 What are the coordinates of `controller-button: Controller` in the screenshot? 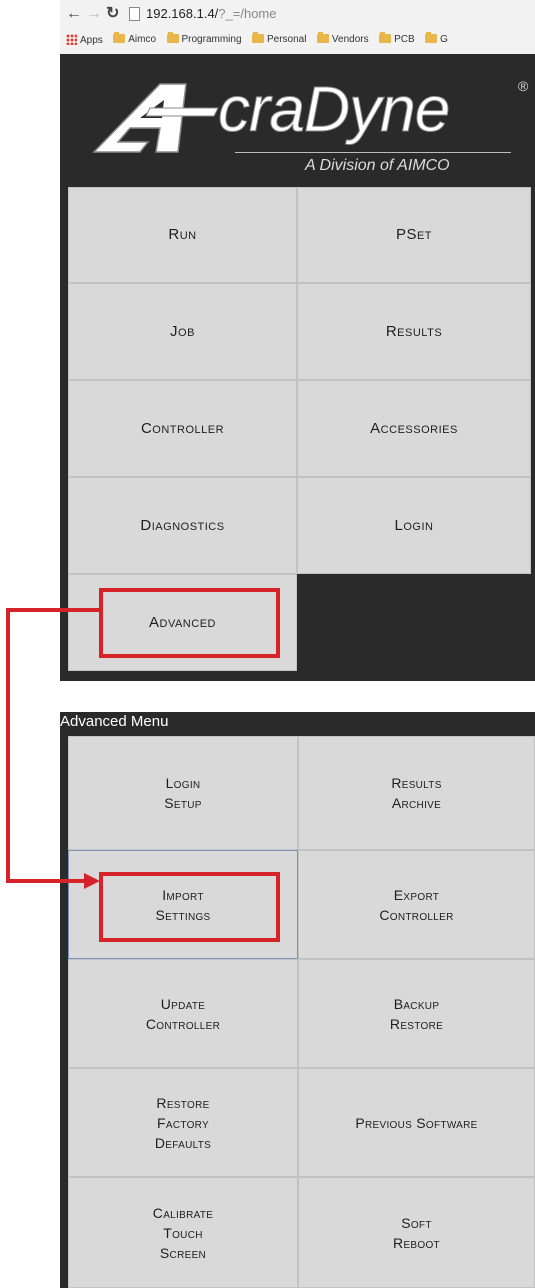 It's located at (182, 428).